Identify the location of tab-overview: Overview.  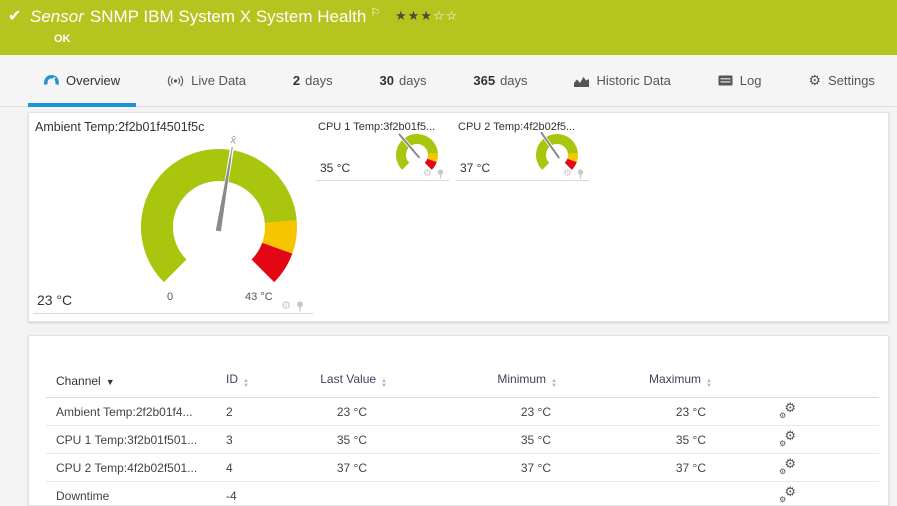
(82, 81).